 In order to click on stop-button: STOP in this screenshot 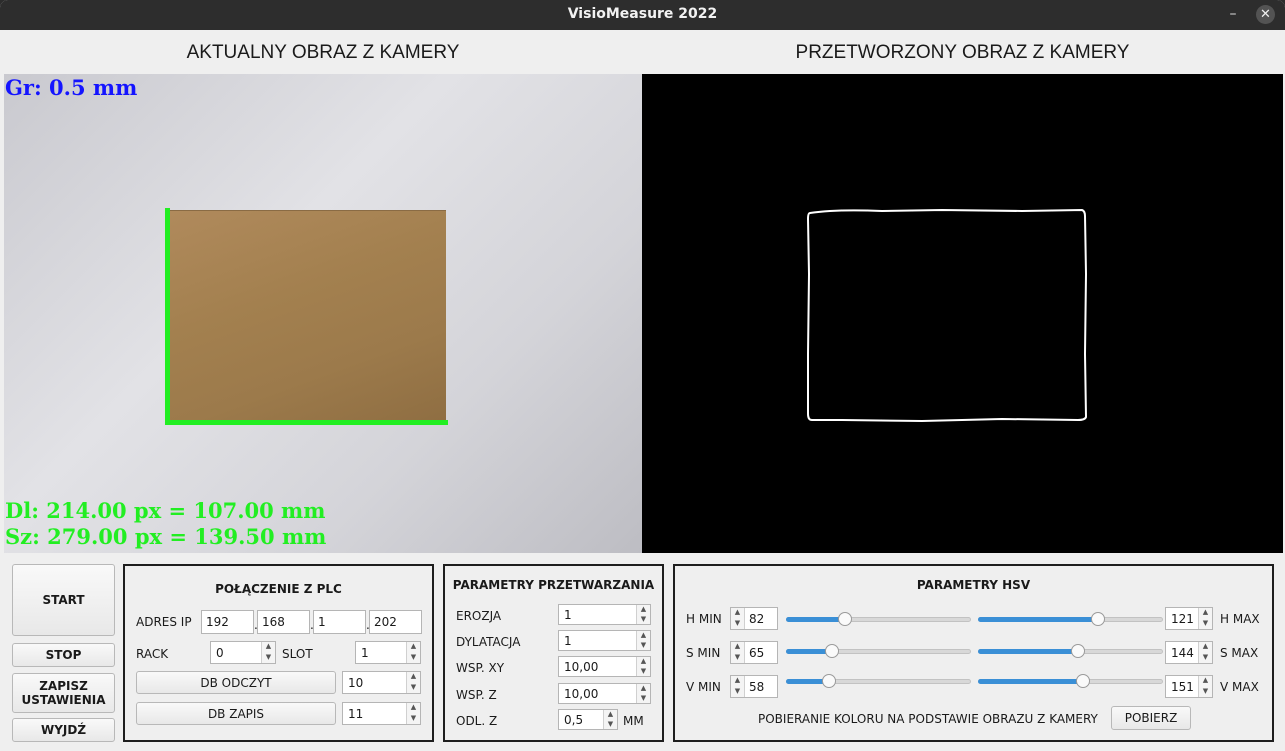, I will do `click(63, 655)`.